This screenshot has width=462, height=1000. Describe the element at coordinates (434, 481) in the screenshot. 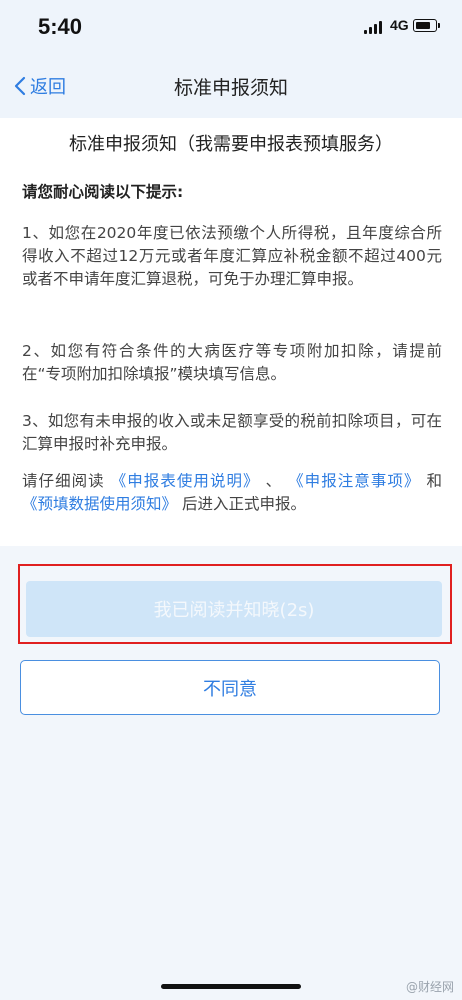

I see `reading-note-sep-2: 和` at that location.